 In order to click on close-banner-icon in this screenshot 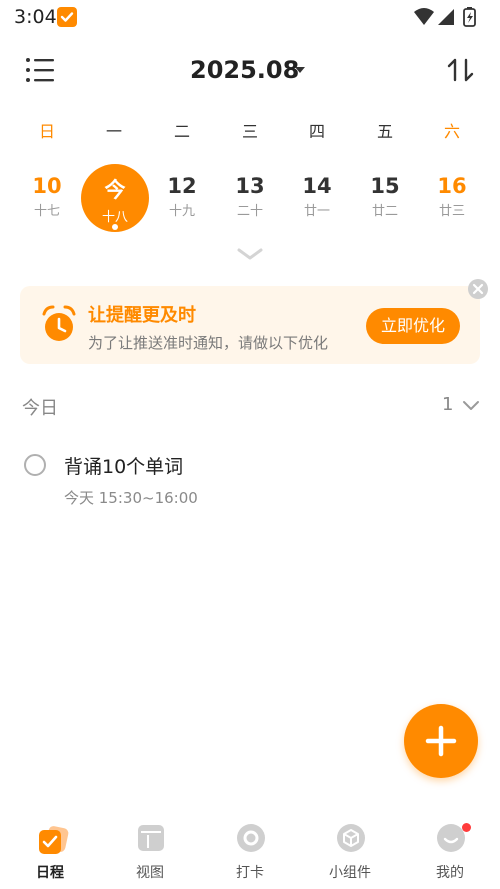, I will do `click(478, 289)`.